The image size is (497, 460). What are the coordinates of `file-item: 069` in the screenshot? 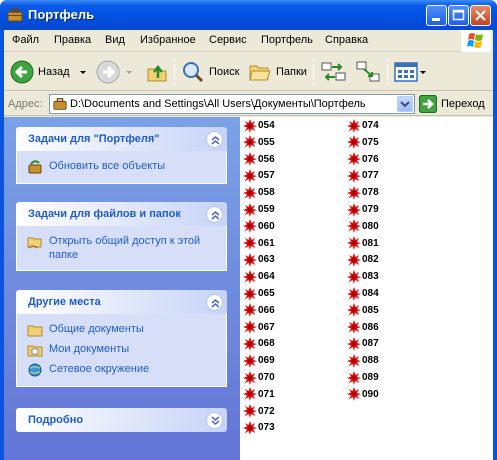 It's located at (258, 360).